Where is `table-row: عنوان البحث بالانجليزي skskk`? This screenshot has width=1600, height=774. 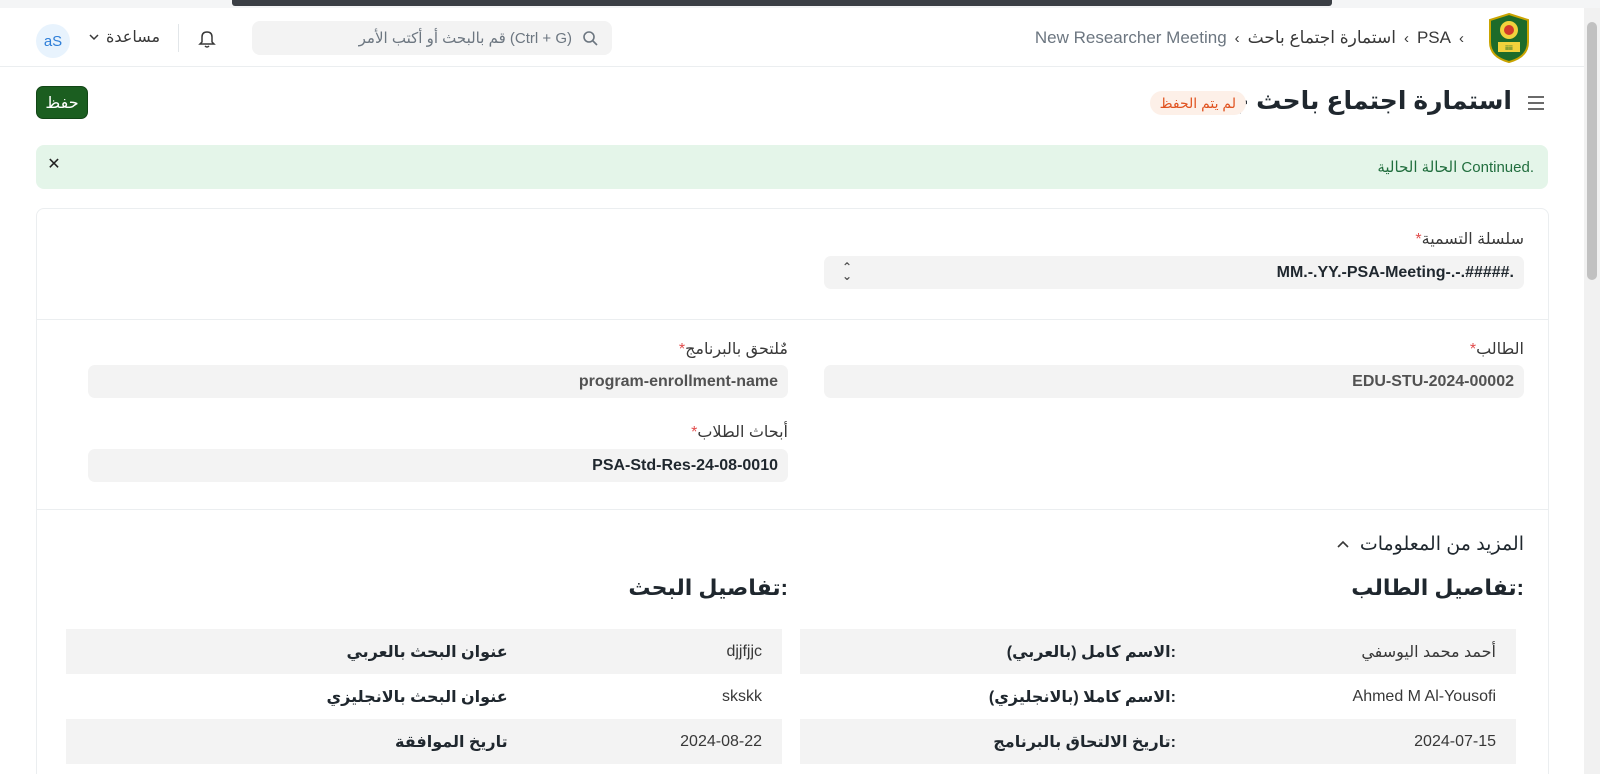
table-row: عنوان البحث بالانجليزي skskk is located at coordinates (424, 696).